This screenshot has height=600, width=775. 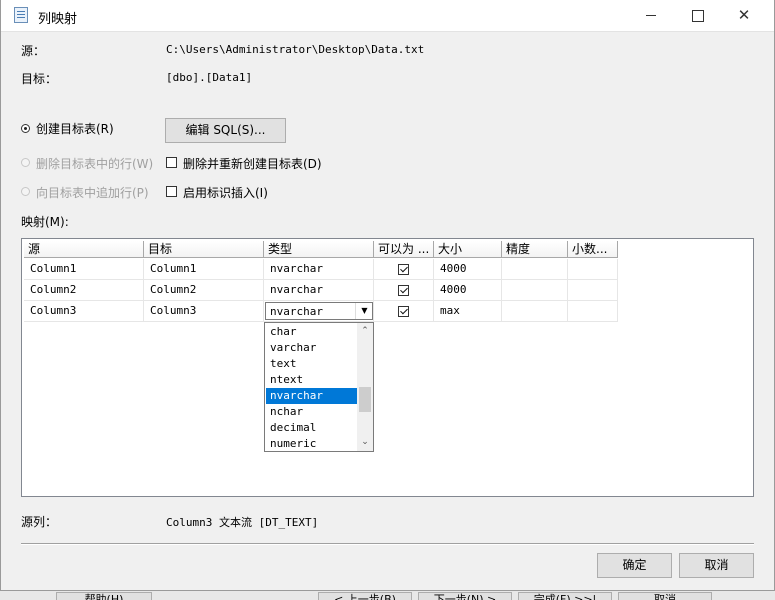 I want to click on target-table: [dbo].[Data1], so click(x=209, y=77).